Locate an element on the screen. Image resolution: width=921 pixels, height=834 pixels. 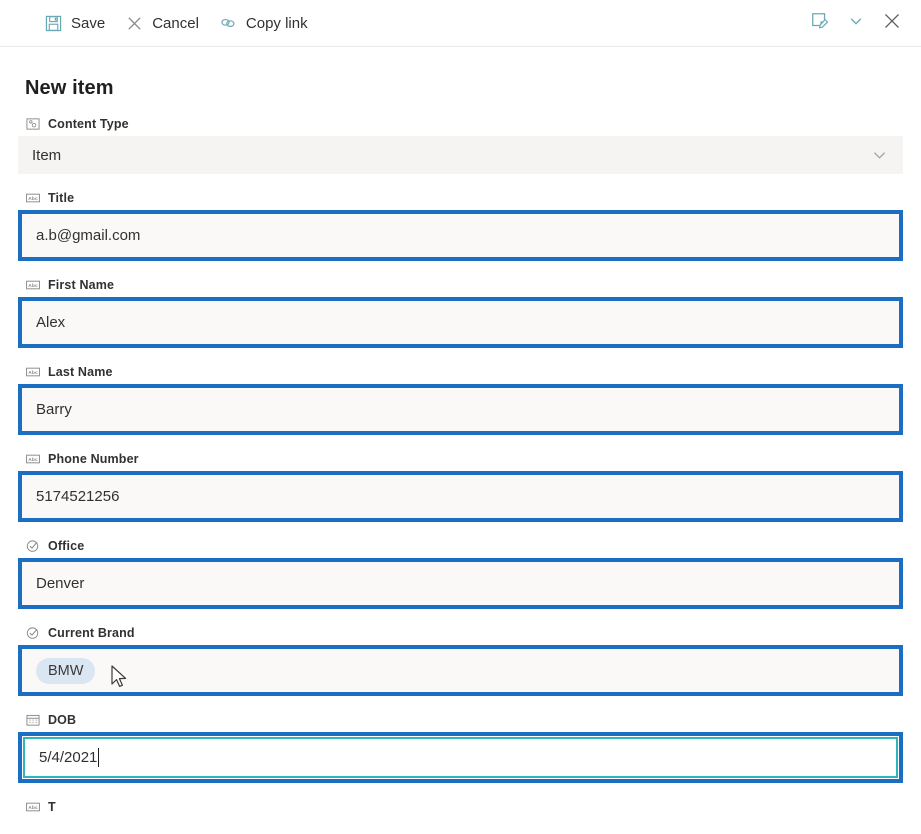
office-highlight-box: Denver is located at coordinates (460, 583).